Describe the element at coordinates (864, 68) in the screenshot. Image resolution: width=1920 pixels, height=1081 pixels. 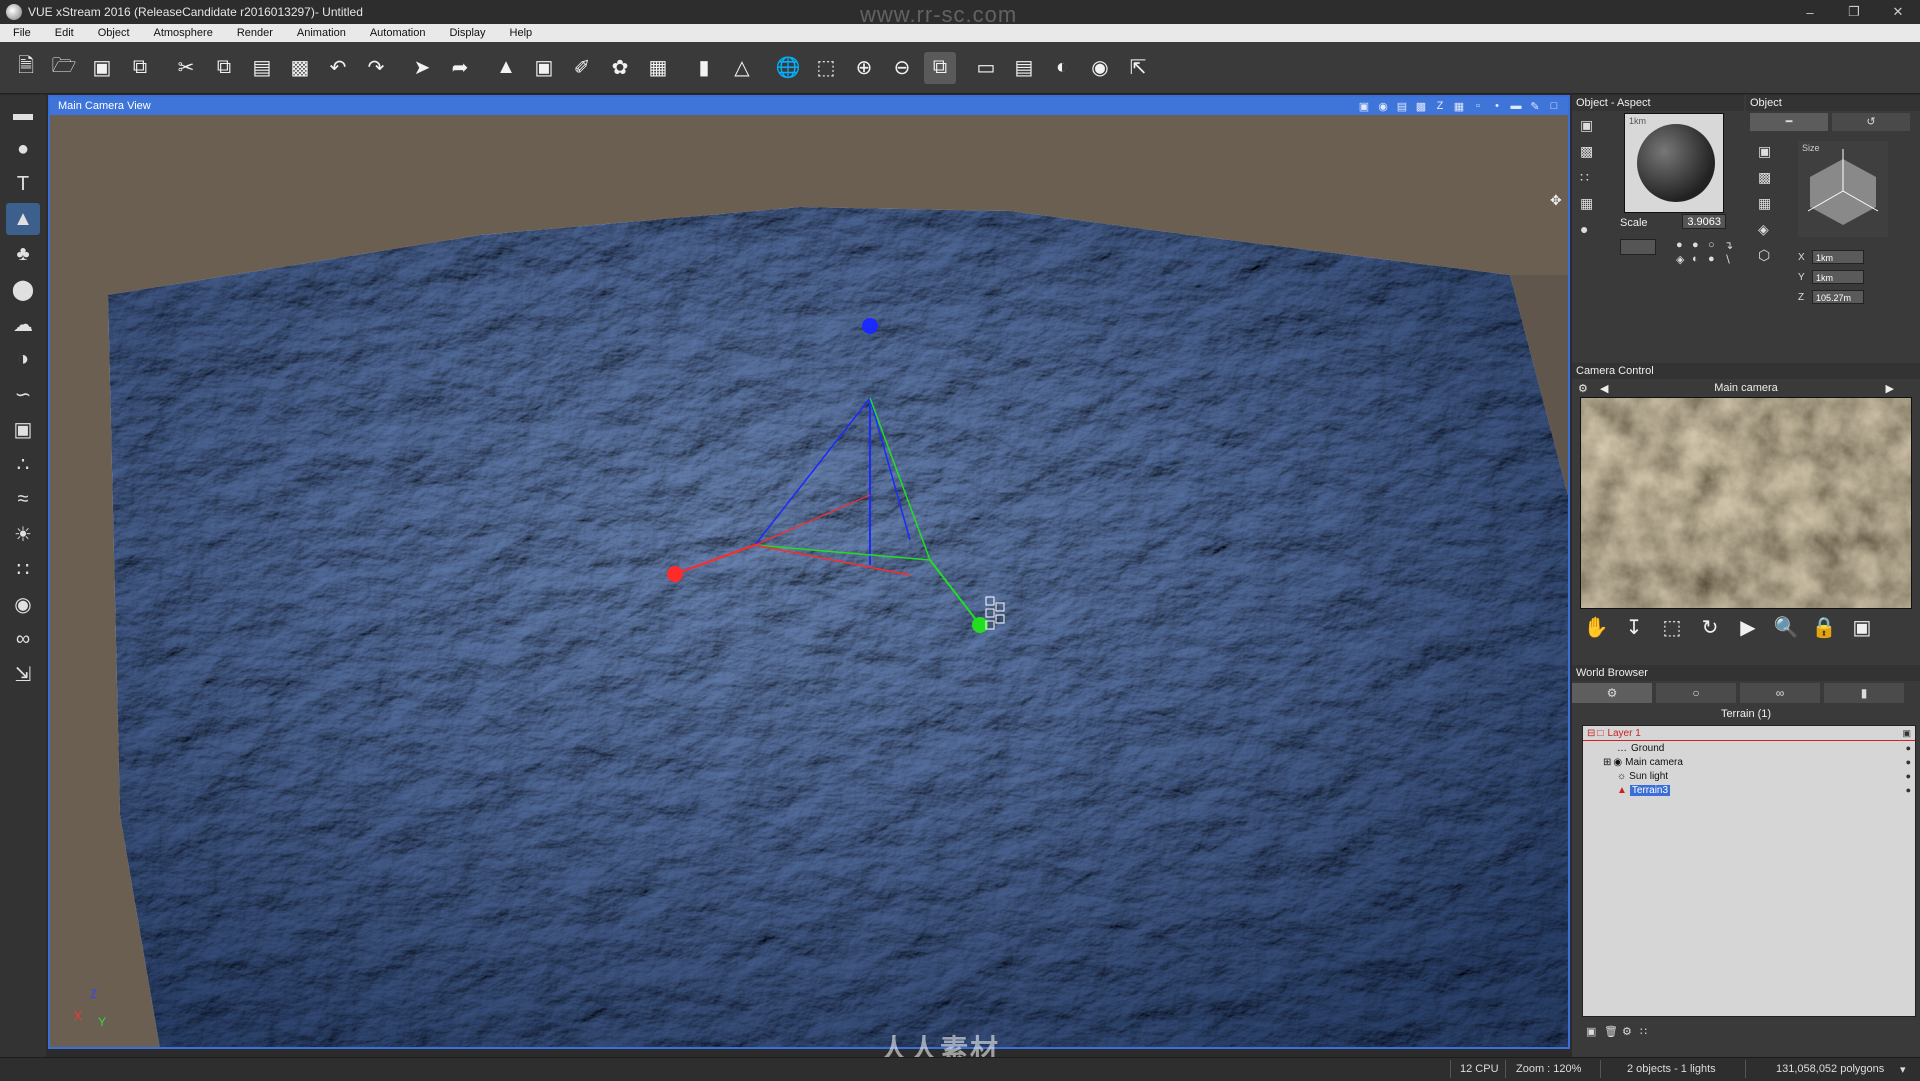
I see `zoom-in-icon: ⊕` at that location.